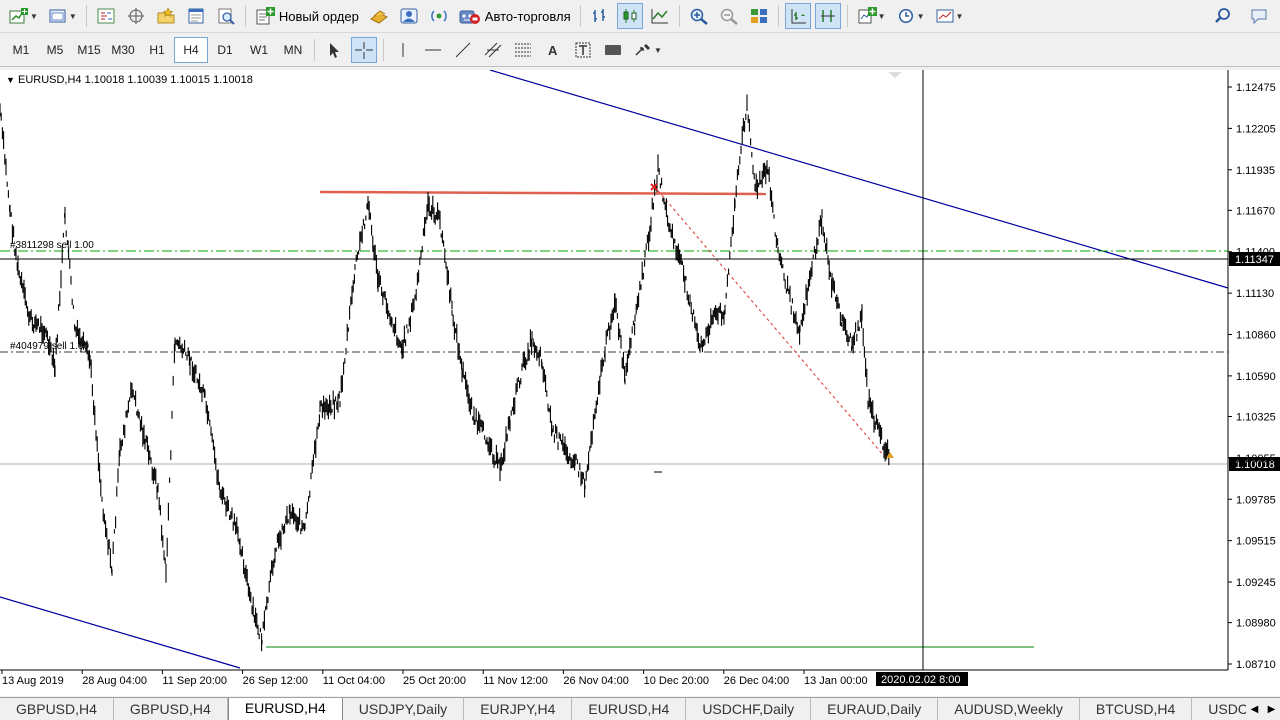 The width and height of the screenshot is (1280, 720). What do you see at coordinates (527, 16) in the screenshot?
I see `auto-trading-label: Авто-торговля` at bounding box center [527, 16].